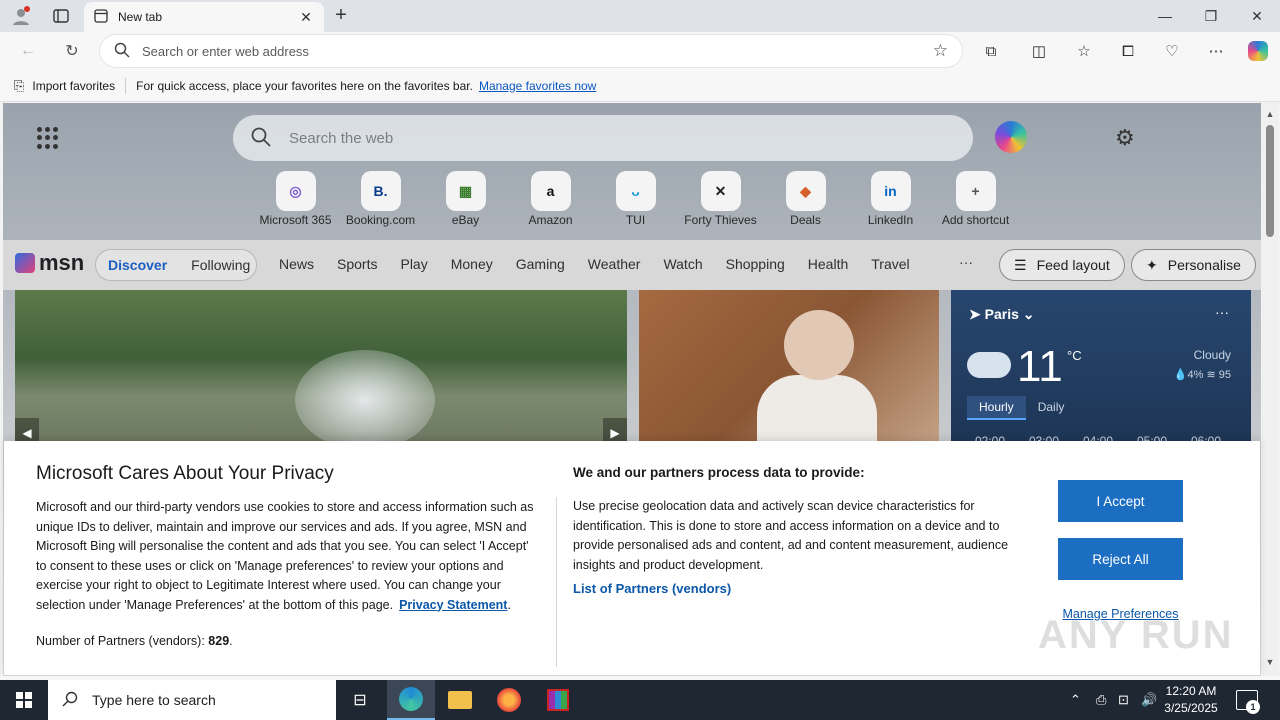 Image resolution: width=1280 pixels, height=720 pixels. Describe the element at coordinates (1149, 700) in the screenshot. I see `volume-icon: 🔊` at that location.